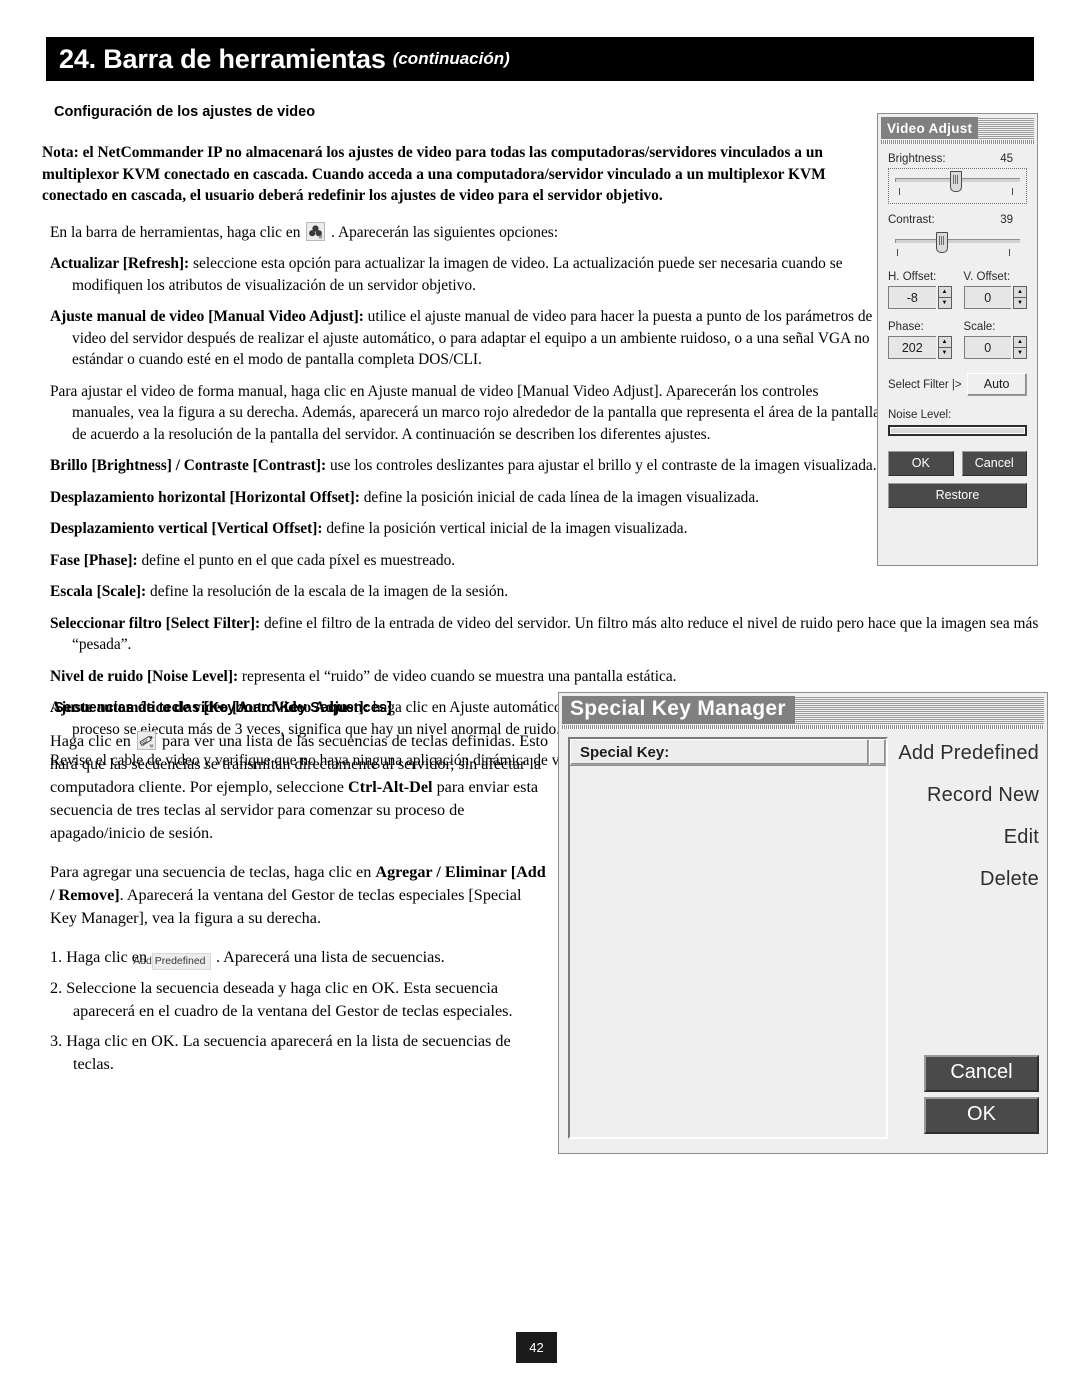  I want to click on v-offset-group: V. Offset: 0 ▲ ▼, so click(995, 290).